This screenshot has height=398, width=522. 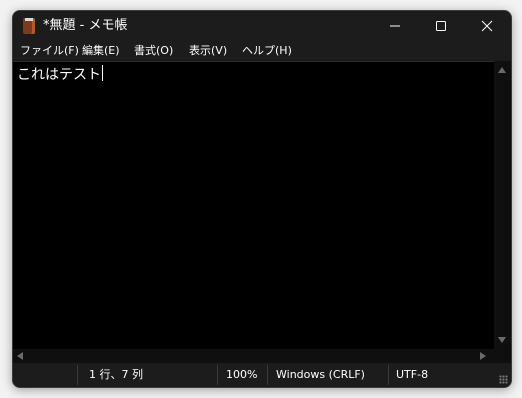 I want to click on minimize-button, so click(x=395, y=26).